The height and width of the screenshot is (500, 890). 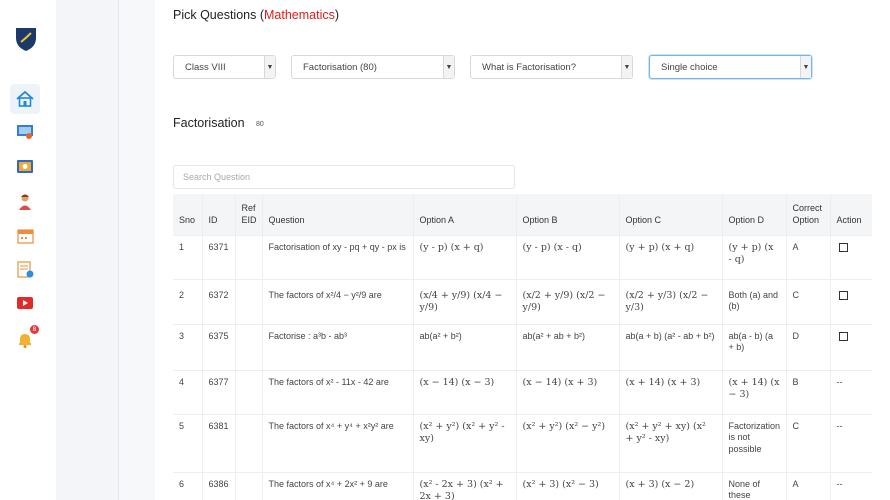 What do you see at coordinates (754, 346) in the screenshot?
I see `cell-option-d: ab(a - b) (a + b)` at bounding box center [754, 346].